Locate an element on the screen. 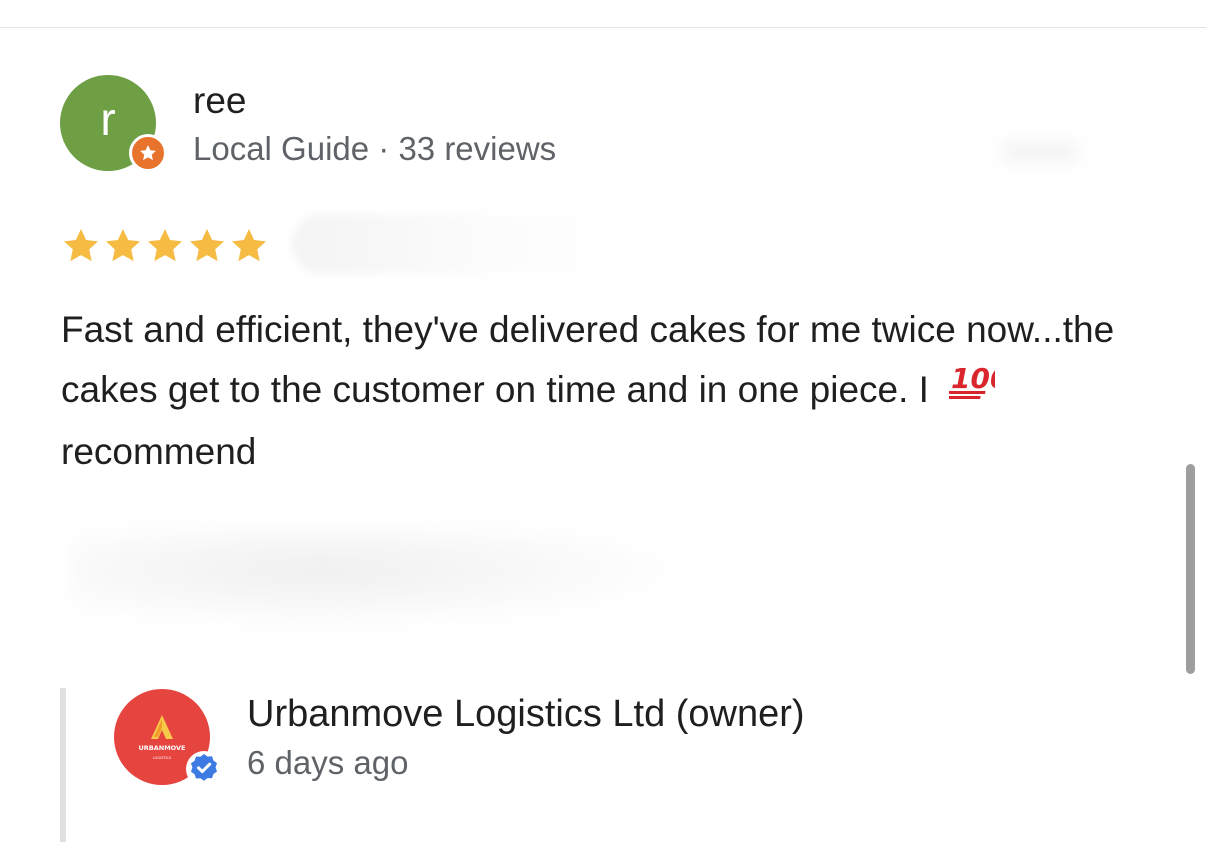  hundred-points-emoji-icon: 100 is located at coordinates (976, 388).